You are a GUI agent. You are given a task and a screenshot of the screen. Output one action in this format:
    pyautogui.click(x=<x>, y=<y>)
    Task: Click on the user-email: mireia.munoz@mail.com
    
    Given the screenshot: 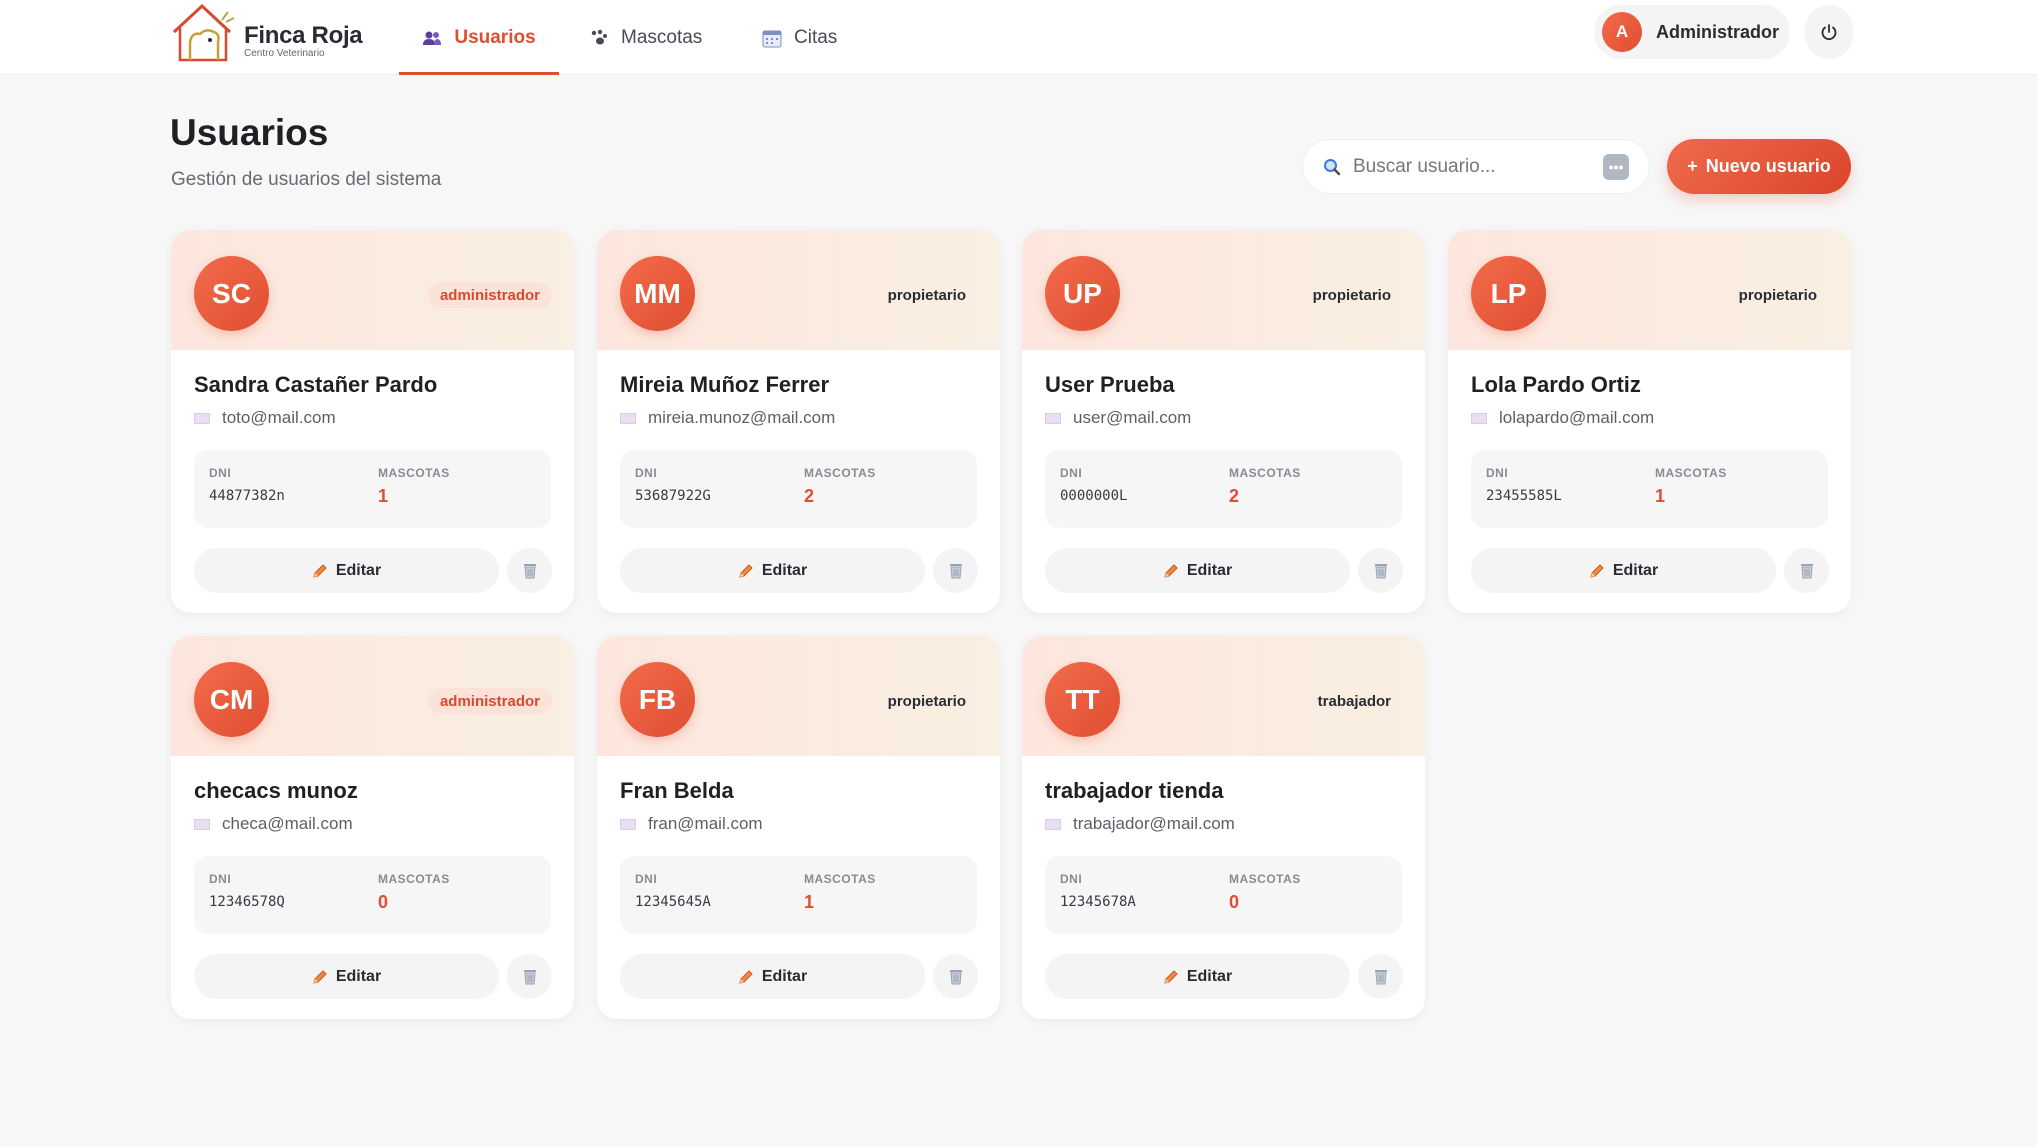 What is the action you would take?
    pyautogui.click(x=727, y=418)
    